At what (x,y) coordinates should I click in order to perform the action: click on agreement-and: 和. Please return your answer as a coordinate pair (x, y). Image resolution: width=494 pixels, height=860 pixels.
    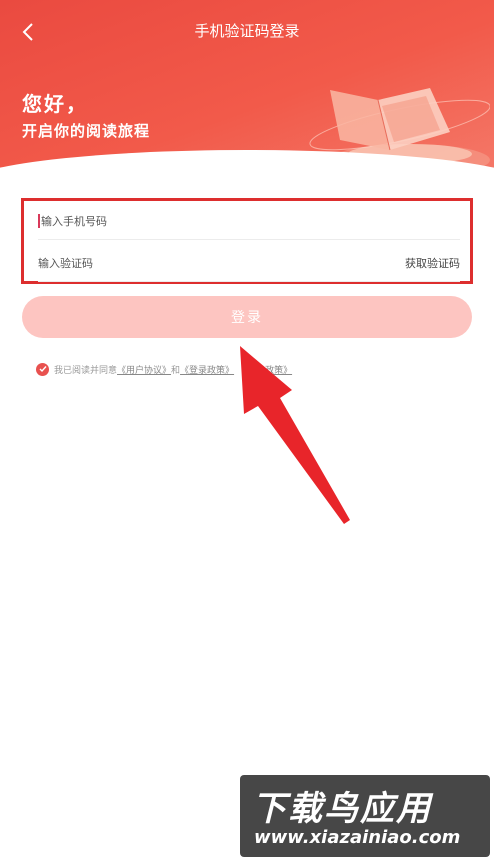
    Looking at the image, I should click on (176, 370).